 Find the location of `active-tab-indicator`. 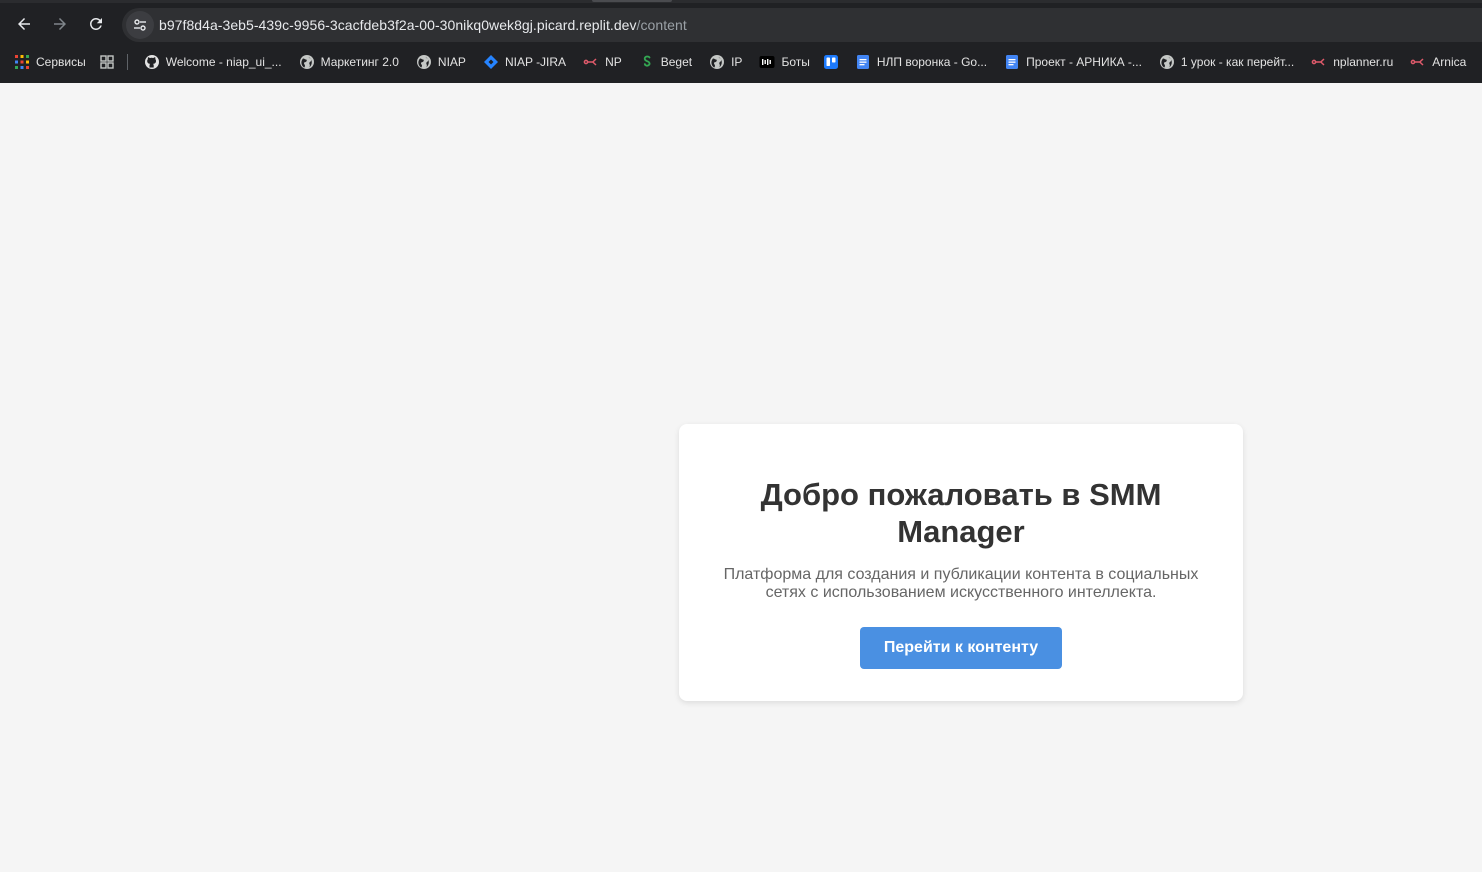

active-tab-indicator is located at coordinates (632, 1).